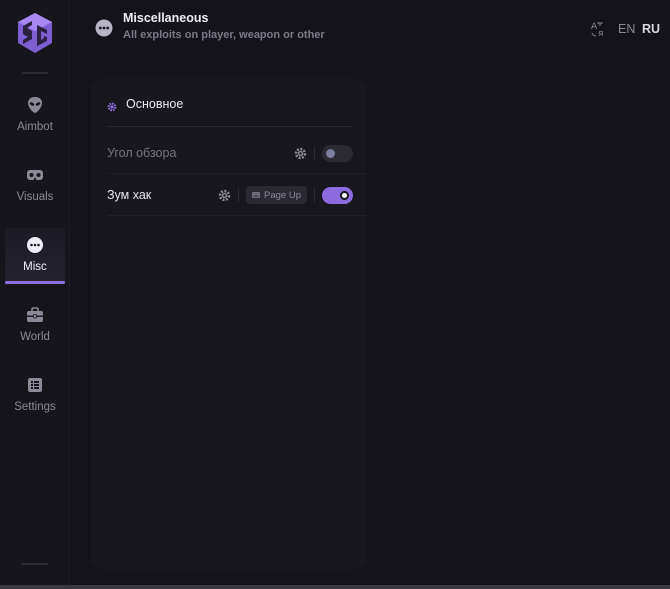  Describe the element at coordinates (35, 116) in the screenshot. I see `sidebar-item-aimbot: Aimbot` at that location.